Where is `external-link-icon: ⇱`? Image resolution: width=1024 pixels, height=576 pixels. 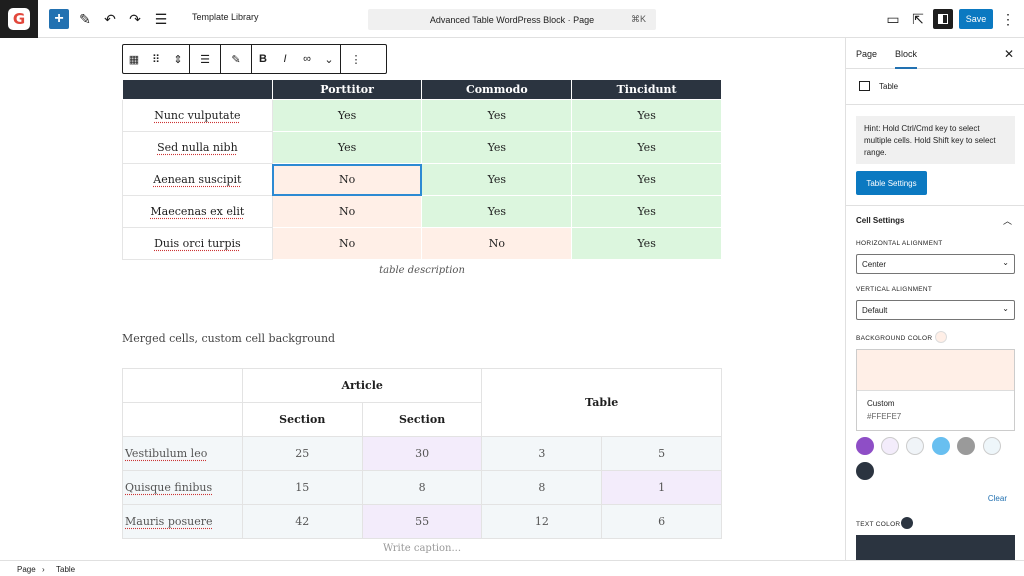 external-link-icon: ⇱ is located at coordinates (918, 19).